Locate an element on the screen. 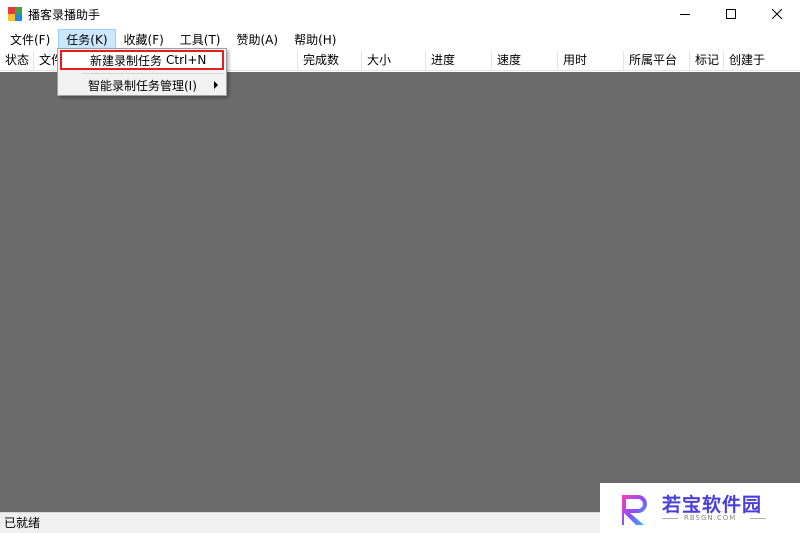  watermark-logo-icon is located at coordinates (634, 510).